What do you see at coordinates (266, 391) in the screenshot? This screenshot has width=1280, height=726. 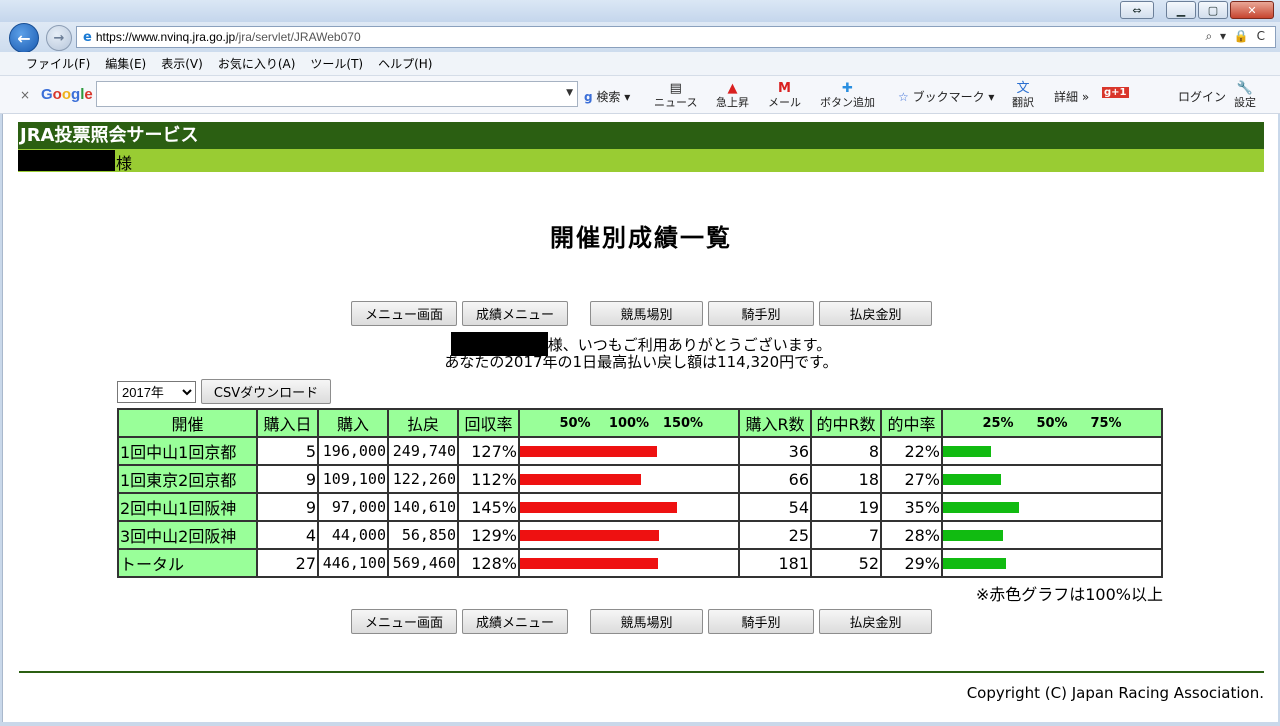 I see `csv-download-button: CSVダウンロード` at bounding box center [266, 391].